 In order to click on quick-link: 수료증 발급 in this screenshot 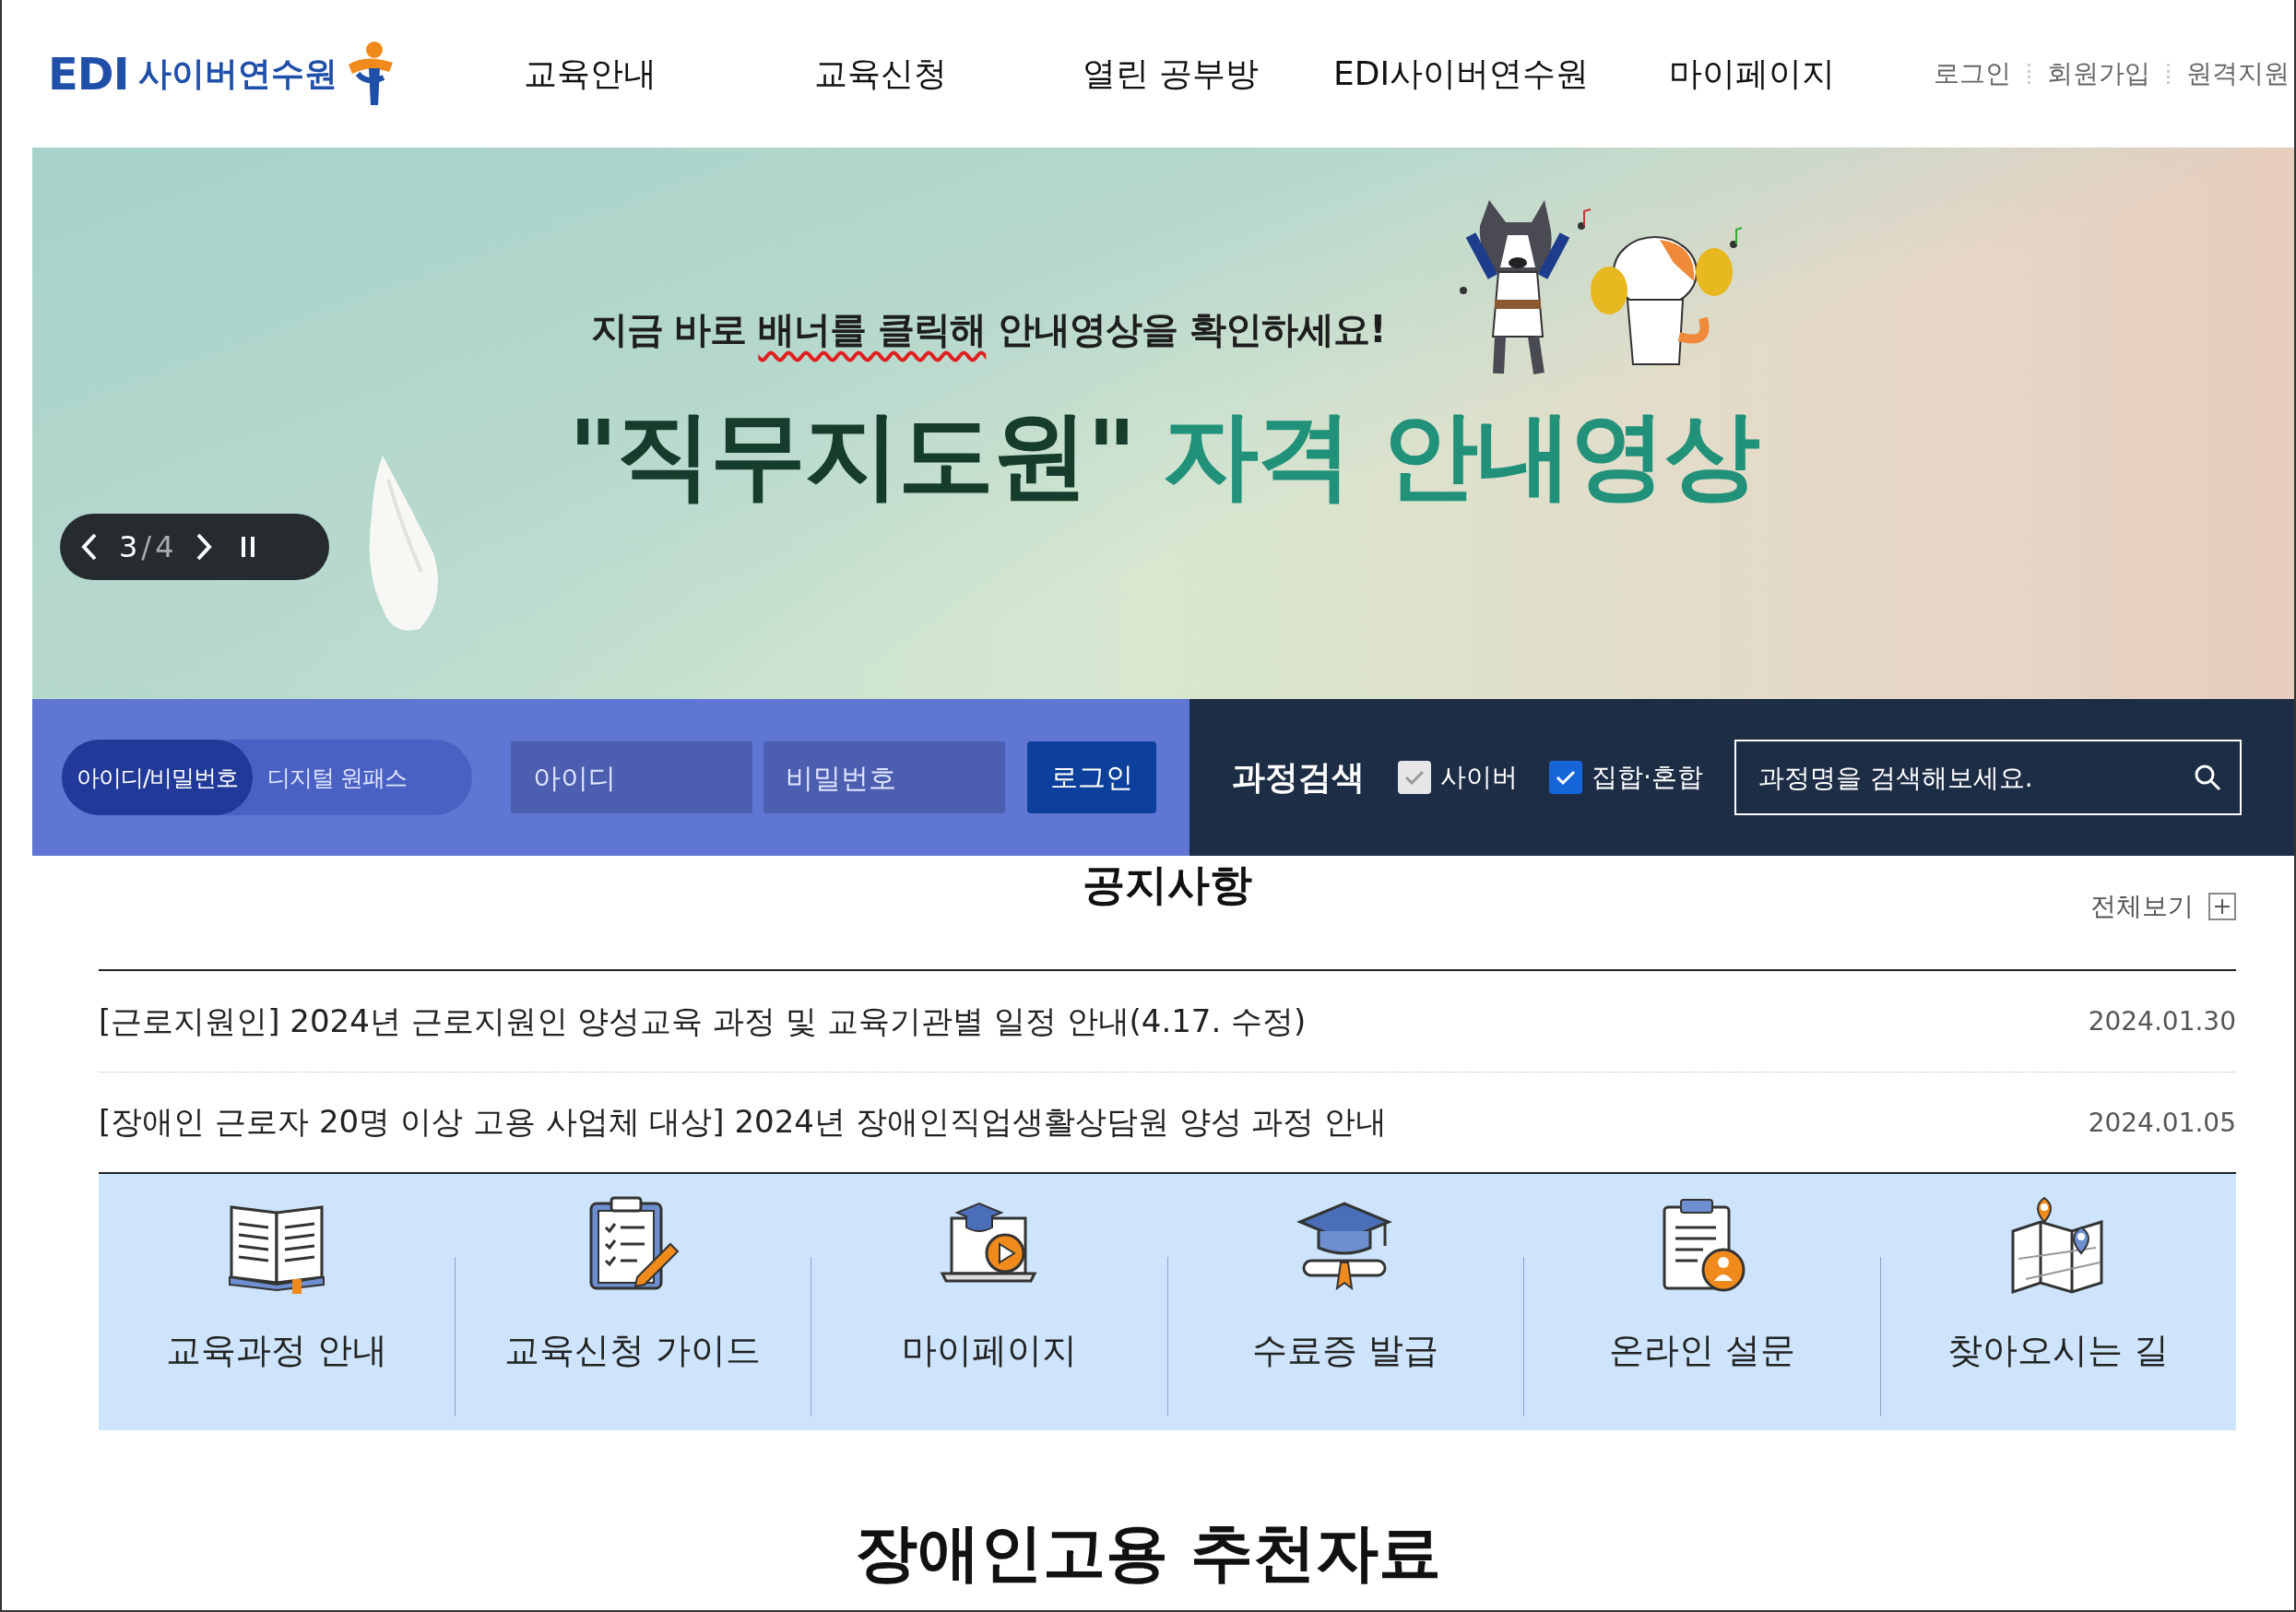, I will do `click(1344, 1302)`.